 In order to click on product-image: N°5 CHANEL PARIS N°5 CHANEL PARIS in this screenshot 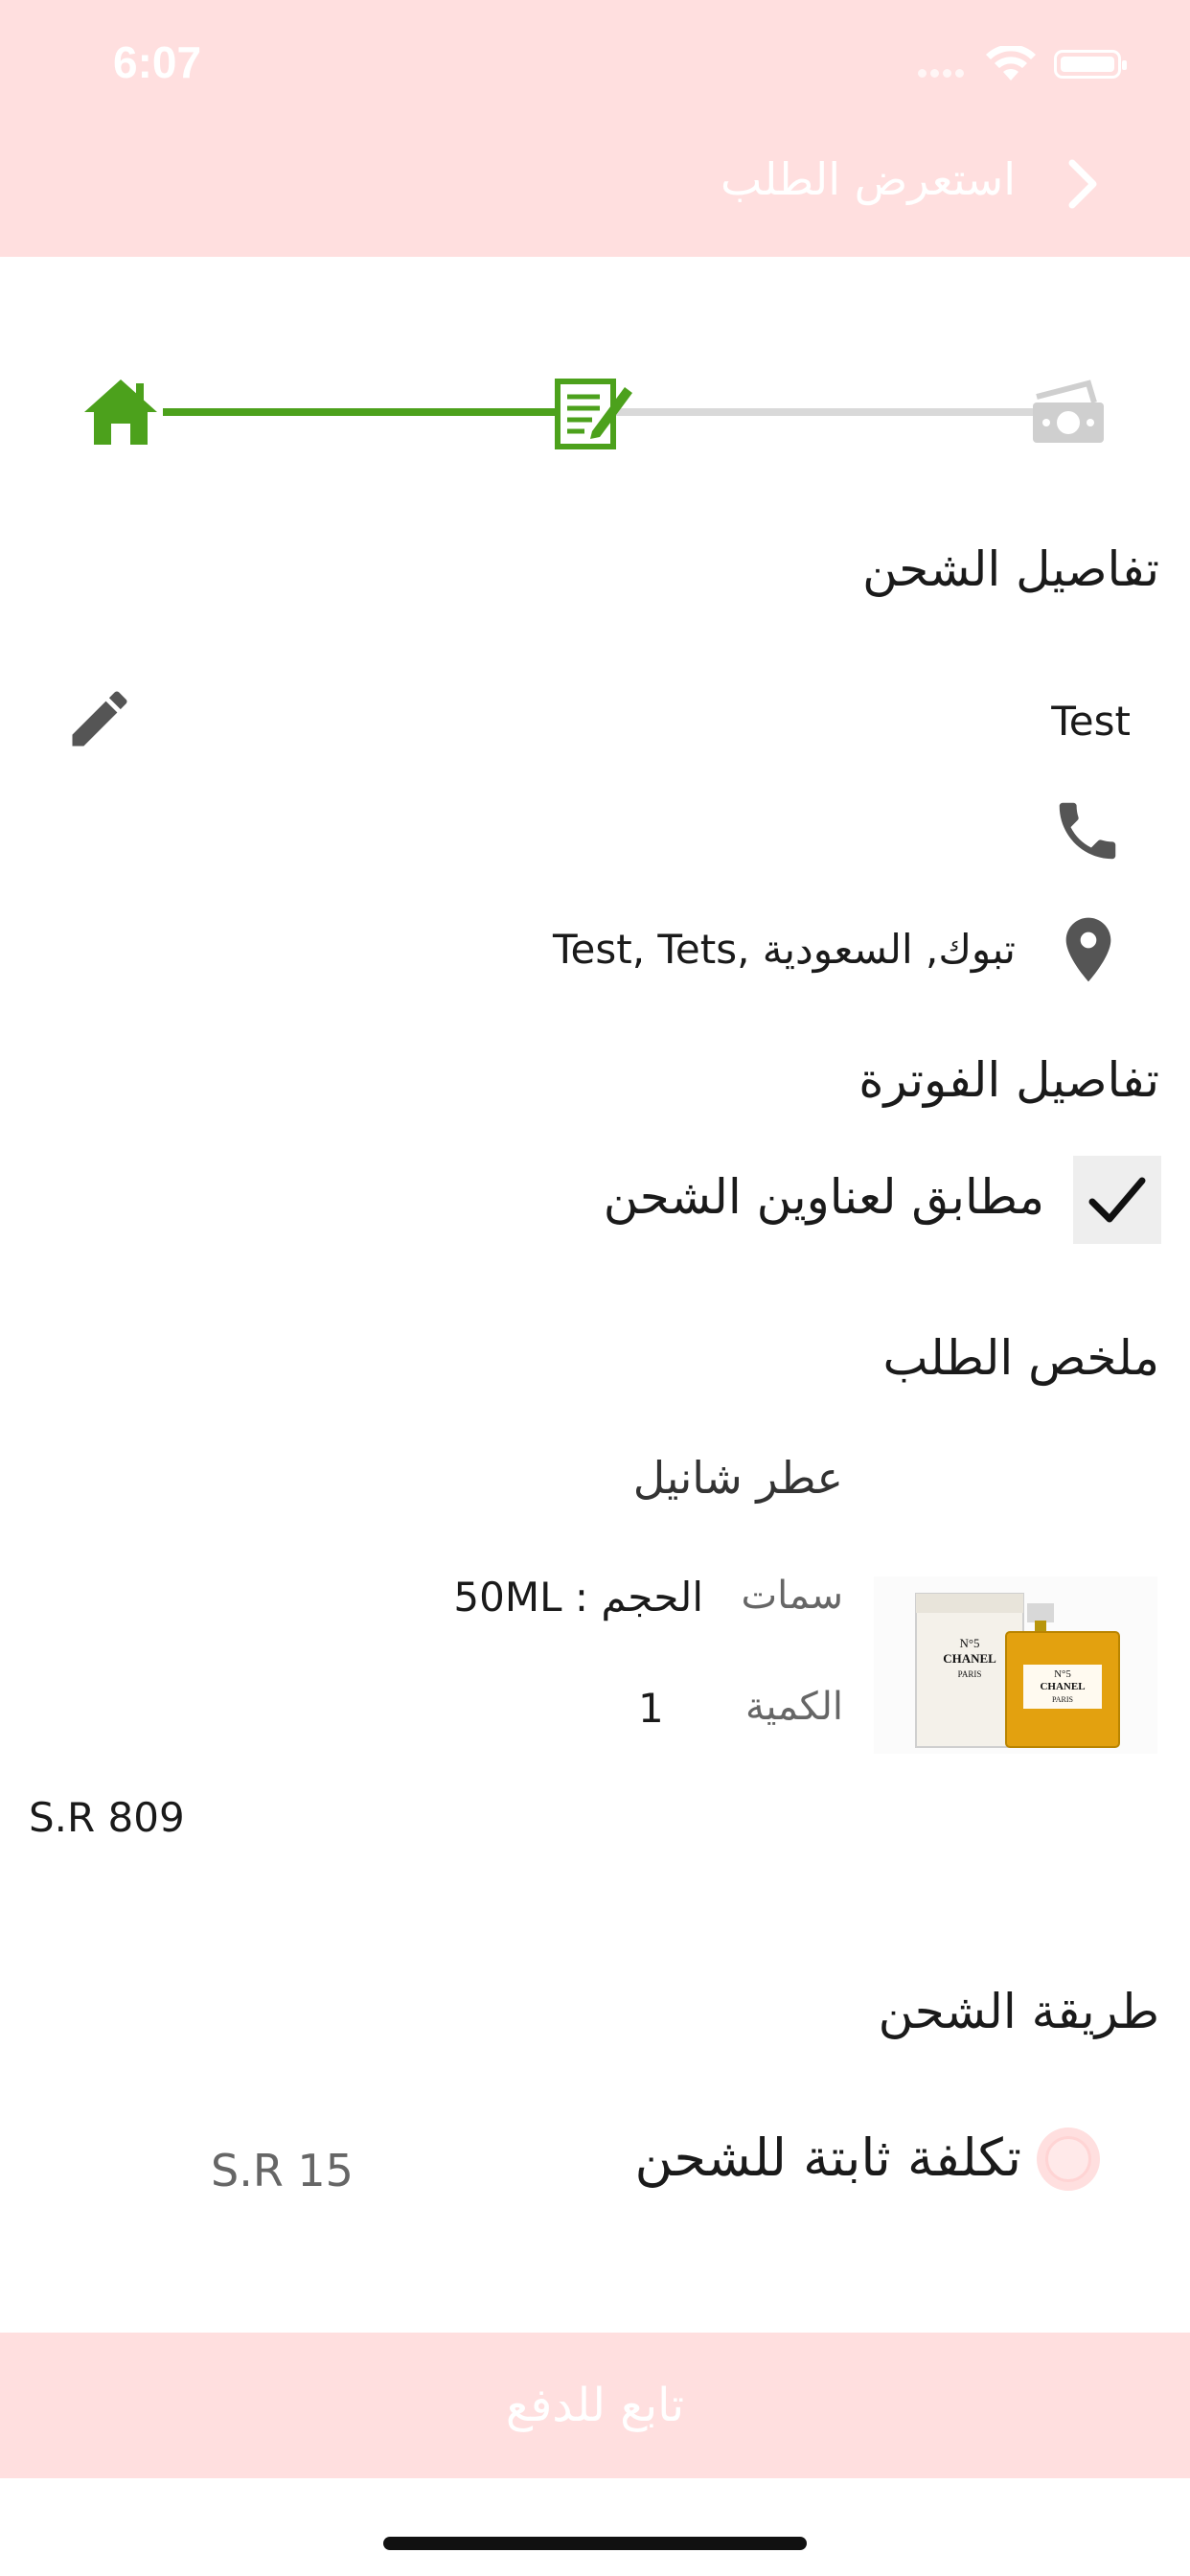, I will do `click(1015, 1665)`.